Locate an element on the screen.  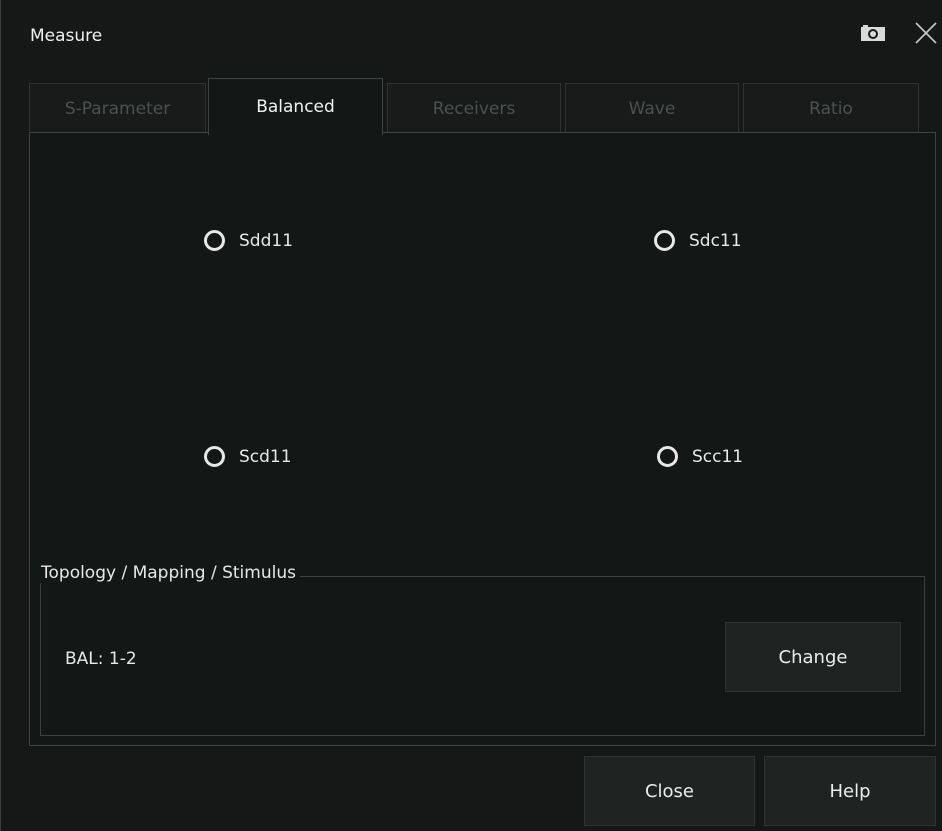
help-button-label: Help is located at coordinates (850, 791).